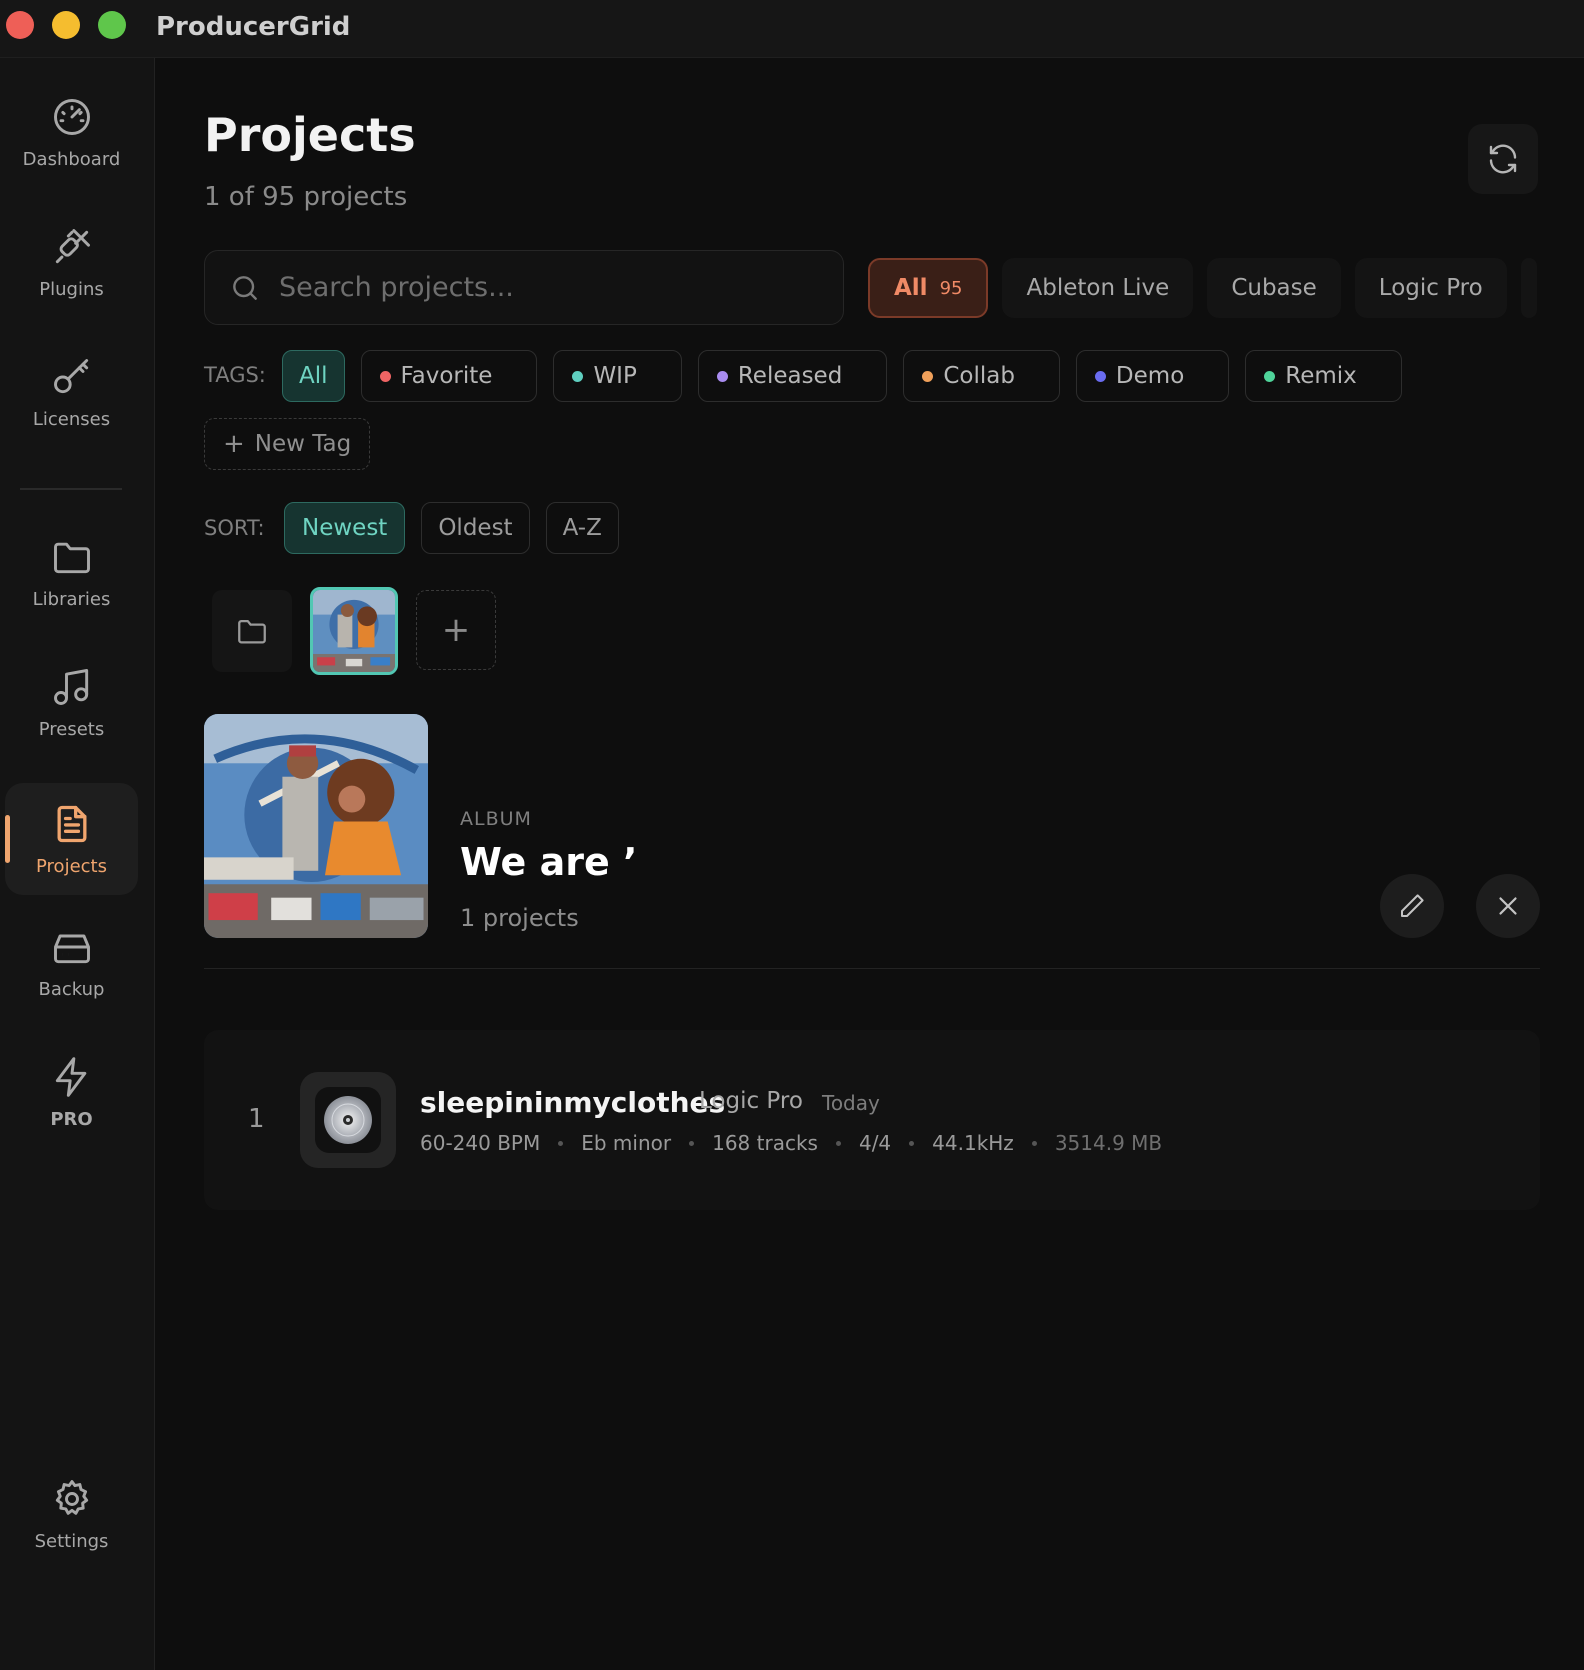 Image resolution: width=1584 pixels, height=1670 pixels. I want to click on tag-label: Released, so click(790, 376).